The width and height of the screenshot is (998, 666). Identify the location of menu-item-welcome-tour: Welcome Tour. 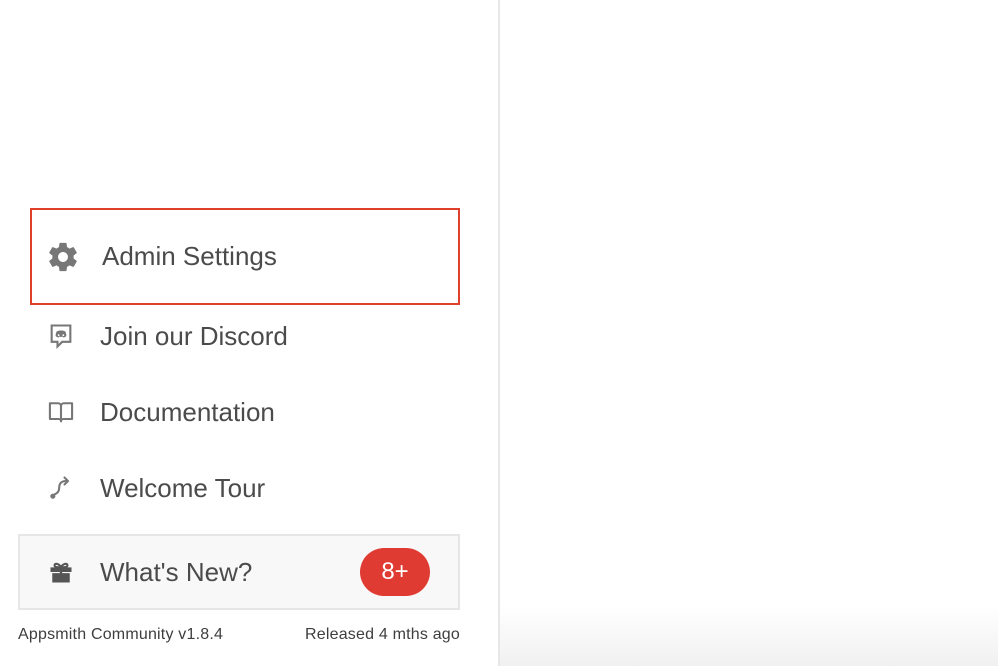
(245, 488).